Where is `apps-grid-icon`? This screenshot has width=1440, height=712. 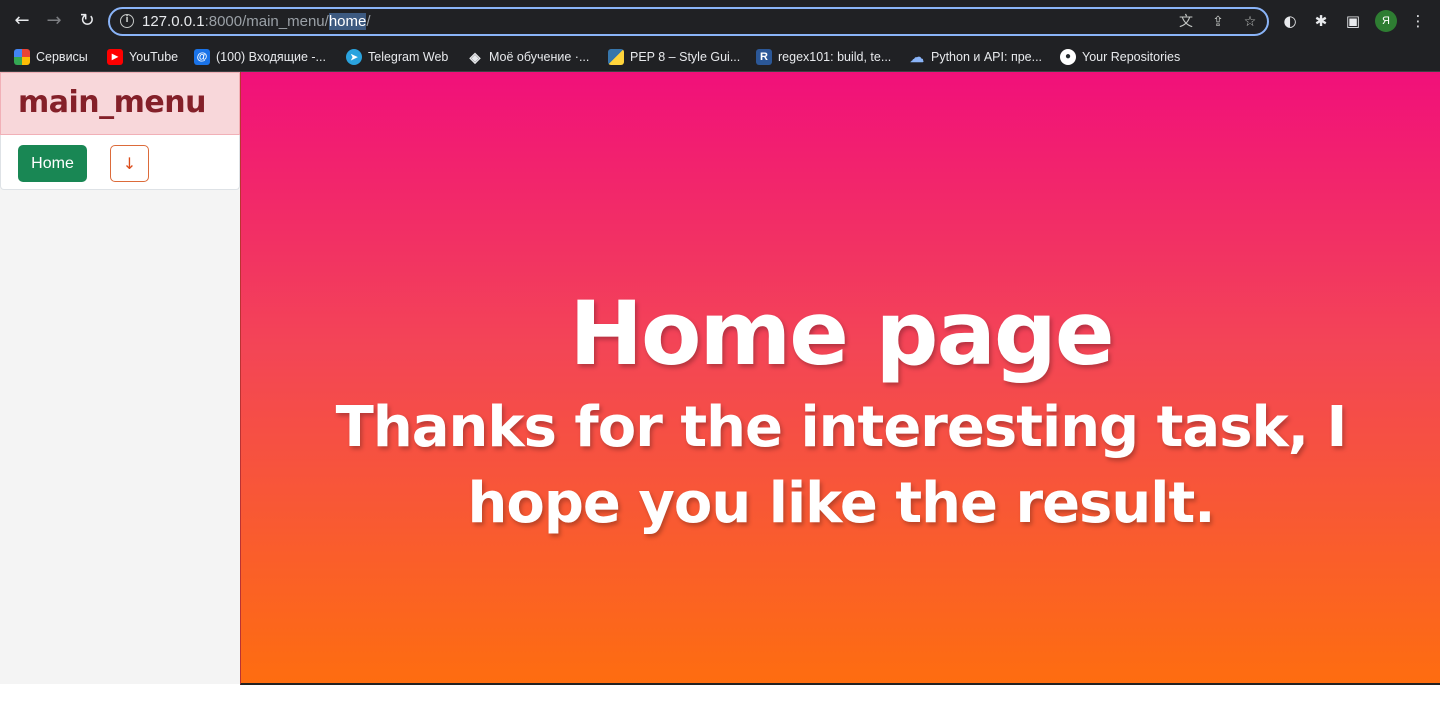
apps-grid-icon is located at coordinates (22, 57).